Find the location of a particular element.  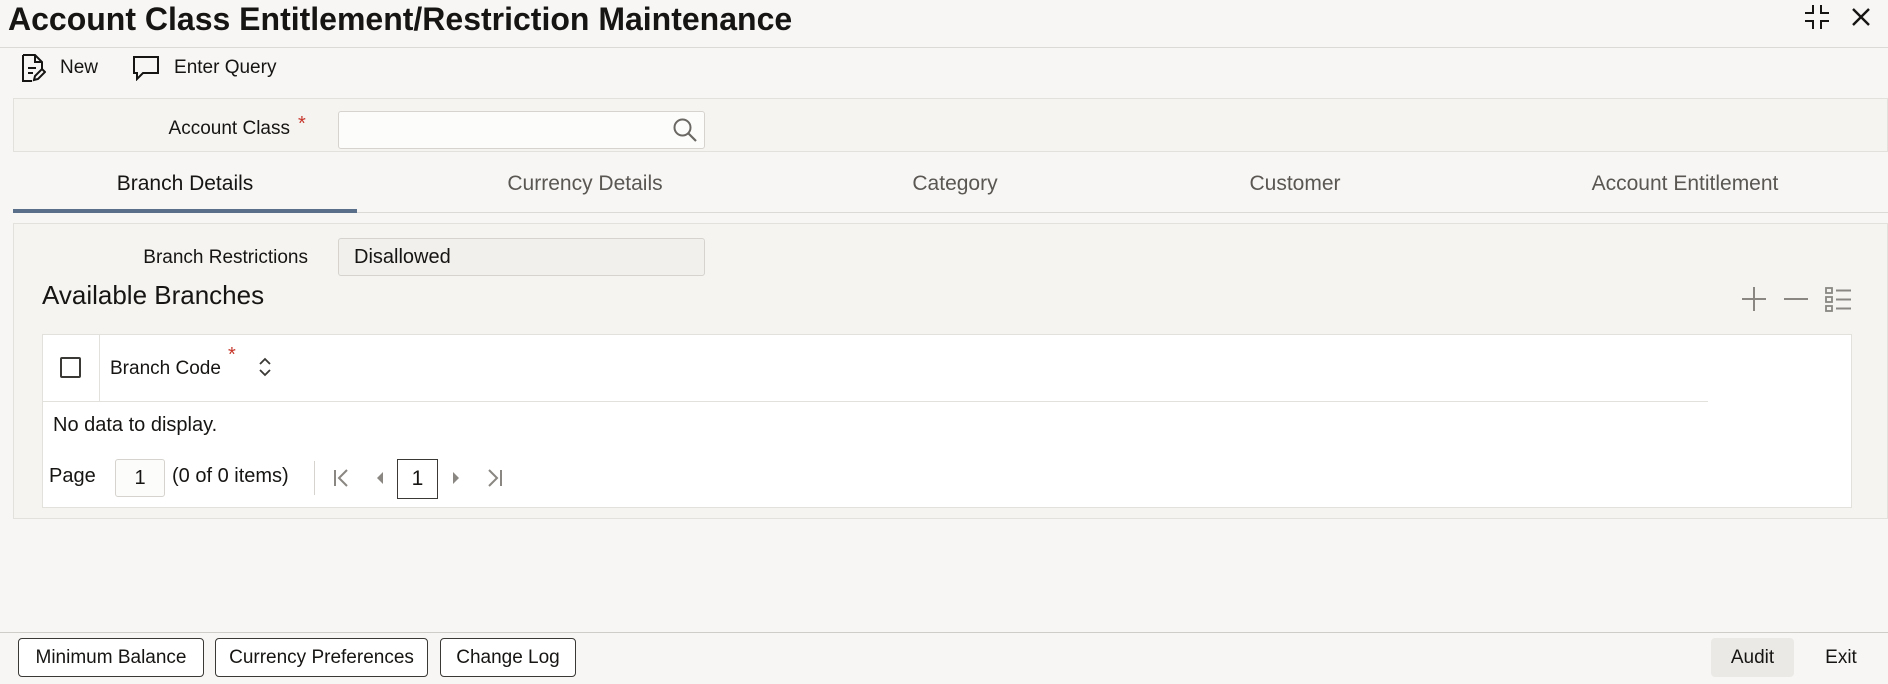

close-button is located at coordinates (1861, 17).